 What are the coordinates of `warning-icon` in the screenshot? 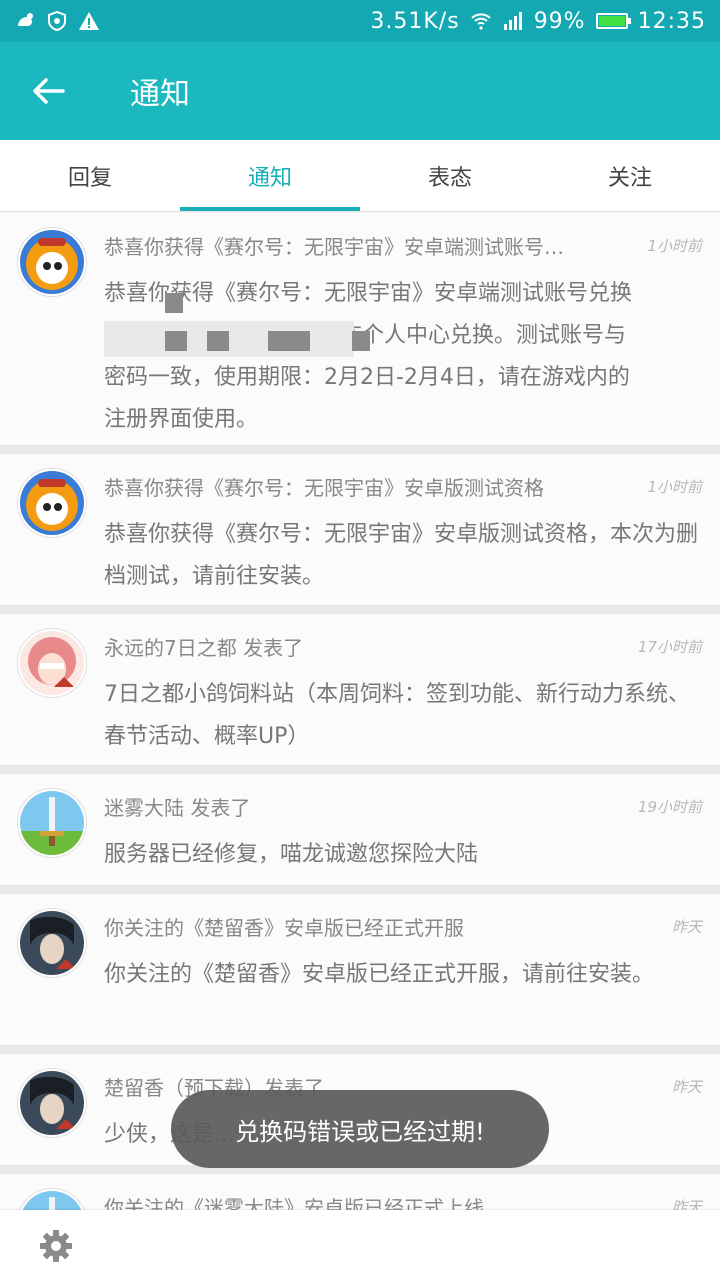 It's located at (89, 21).